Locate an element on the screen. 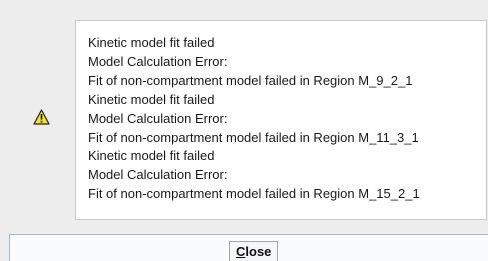  warning-icon is located at coordinates (41, 117).